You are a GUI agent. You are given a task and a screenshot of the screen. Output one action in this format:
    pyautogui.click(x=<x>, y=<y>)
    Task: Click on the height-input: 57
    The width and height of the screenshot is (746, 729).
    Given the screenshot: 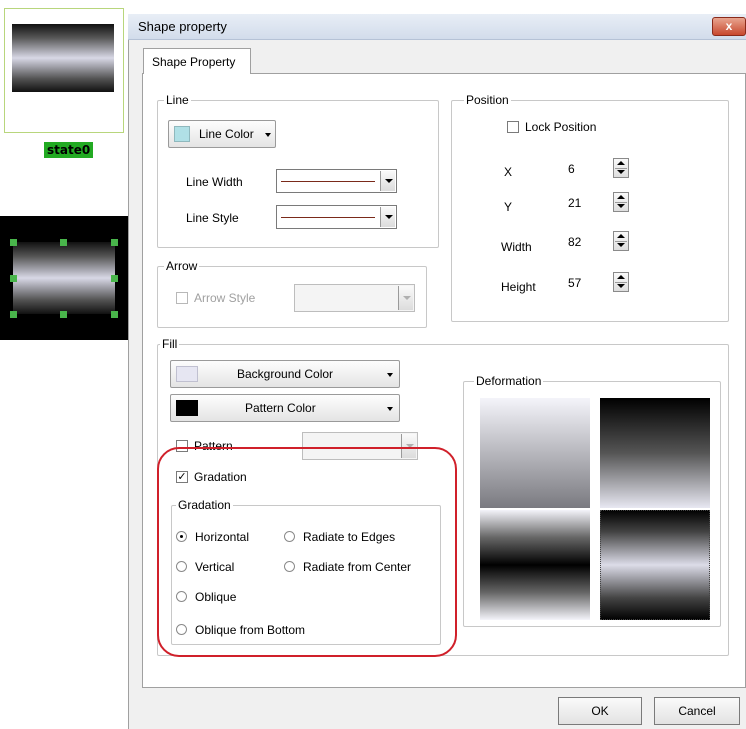 What is the action you would take?
    pyautogui.click(x=584, y=283)
    